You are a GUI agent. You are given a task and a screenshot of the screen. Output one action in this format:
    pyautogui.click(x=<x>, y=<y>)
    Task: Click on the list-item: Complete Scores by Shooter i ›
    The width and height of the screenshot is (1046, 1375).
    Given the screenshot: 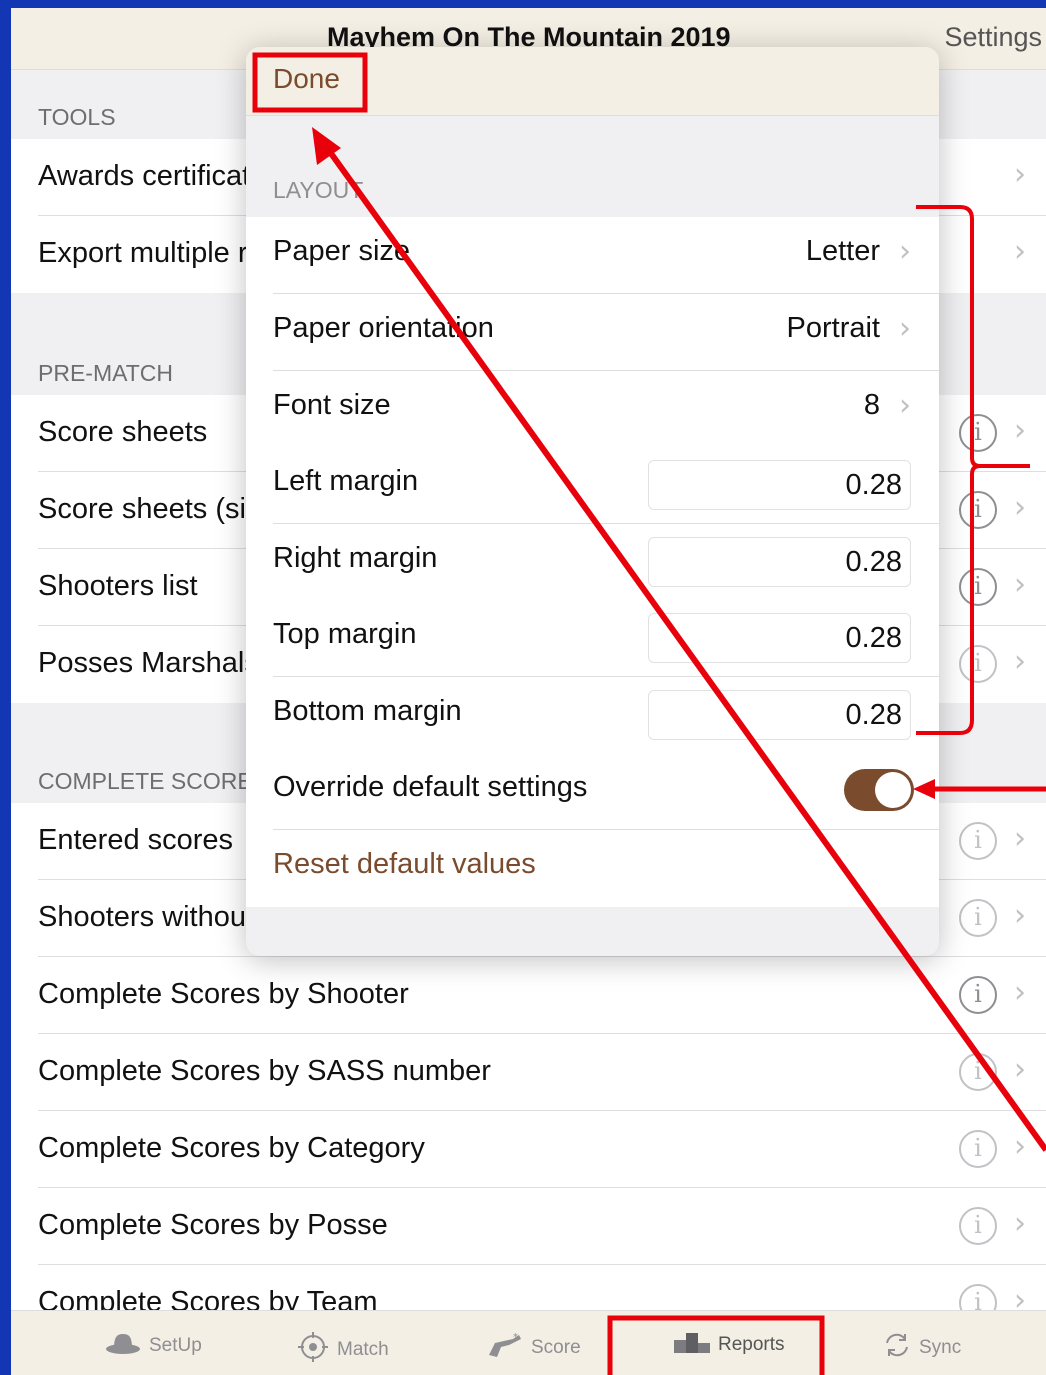 What is the action you would take?
    pyautogui.click(x=528, y=995)
    